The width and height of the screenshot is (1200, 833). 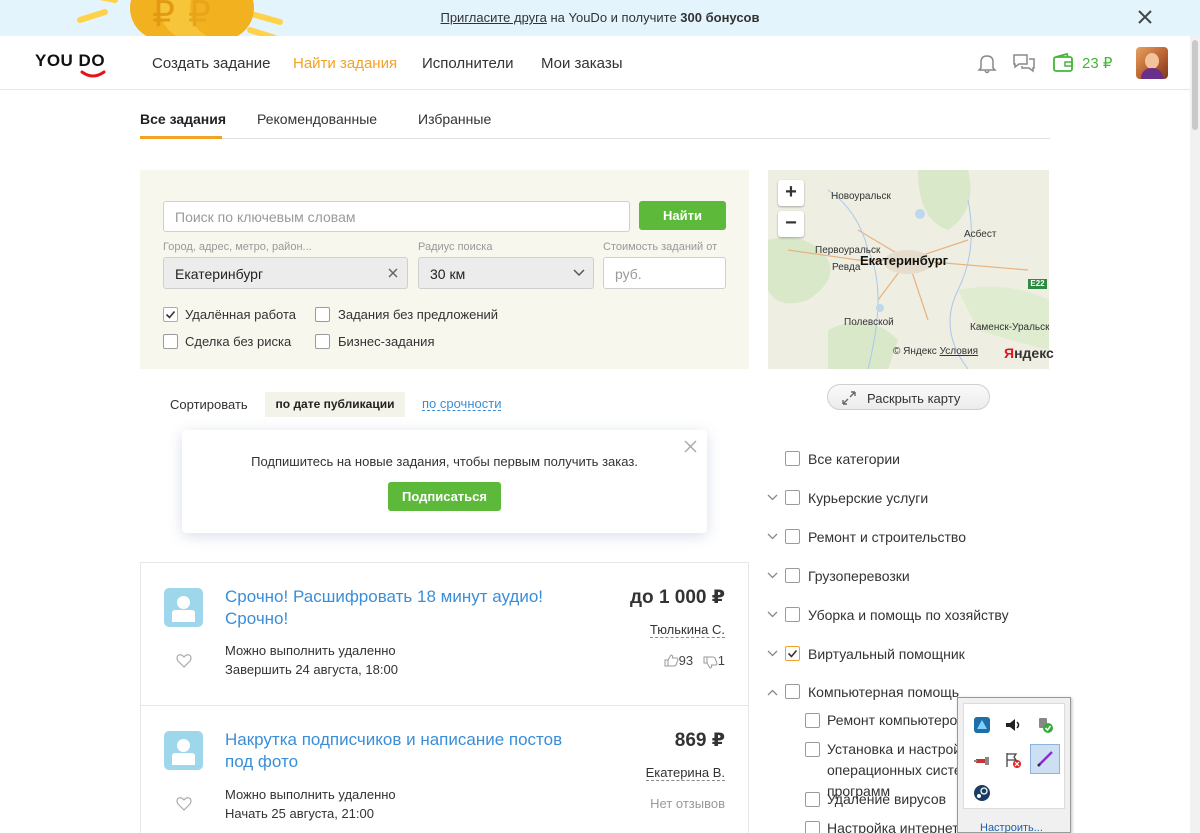 What do you see at coordinates (699, 740) in the screenshot?
I see `task-price: 869 ₽` at bounding box center [699, 740].